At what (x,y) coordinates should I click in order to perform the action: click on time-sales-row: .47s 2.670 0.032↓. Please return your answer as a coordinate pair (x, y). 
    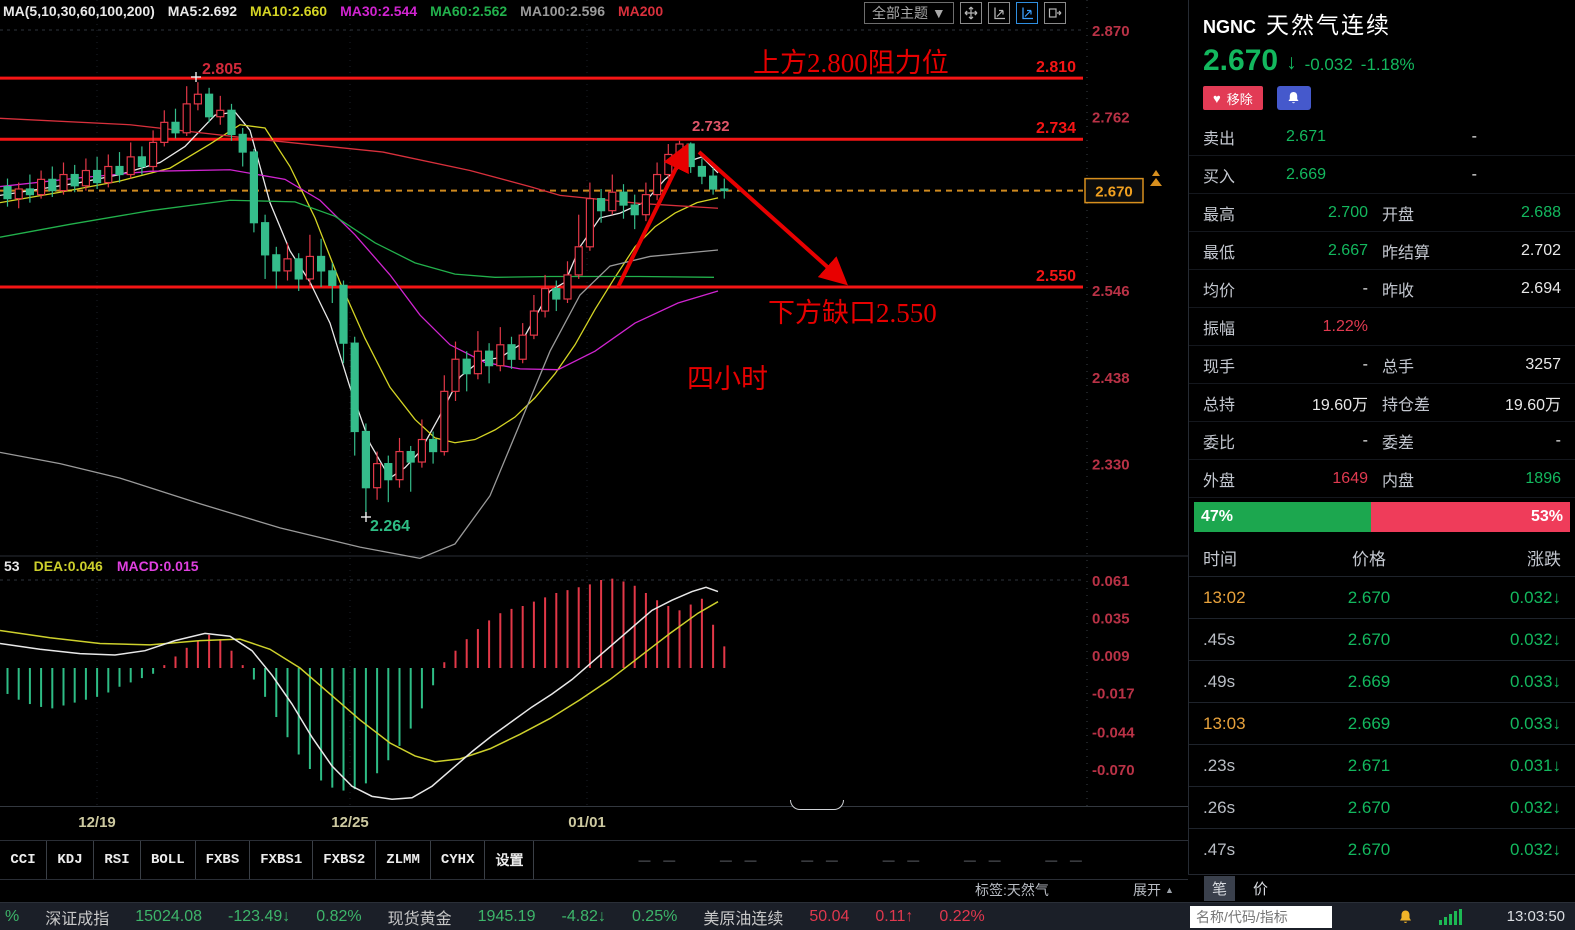
    Looking at the image, I should click on (1382, 849).